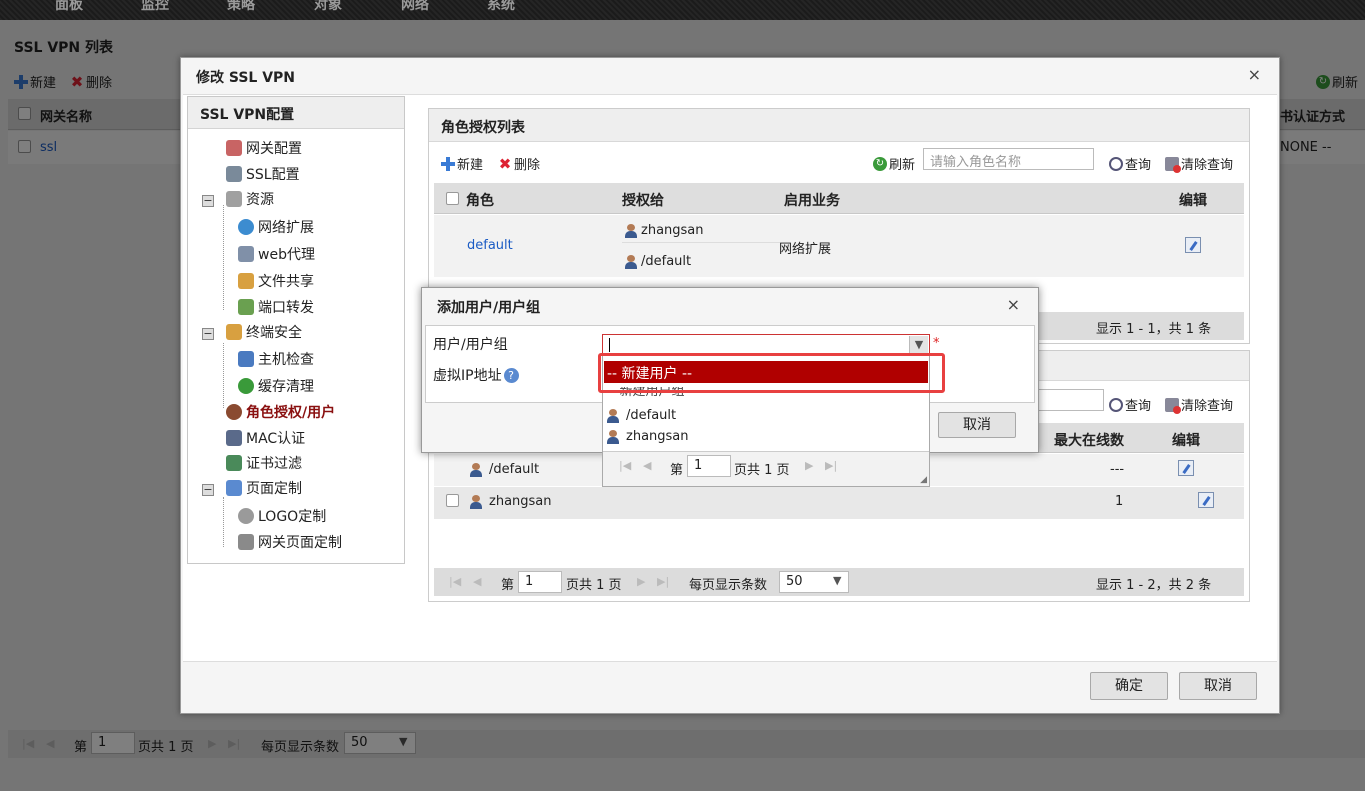 This screenshot has width=1365, height=791. What do you see at coordinates (489, 308) in the screenshot?
I see `subdialog-title: 添加用户/用户组` at bounding box center [489, 308].